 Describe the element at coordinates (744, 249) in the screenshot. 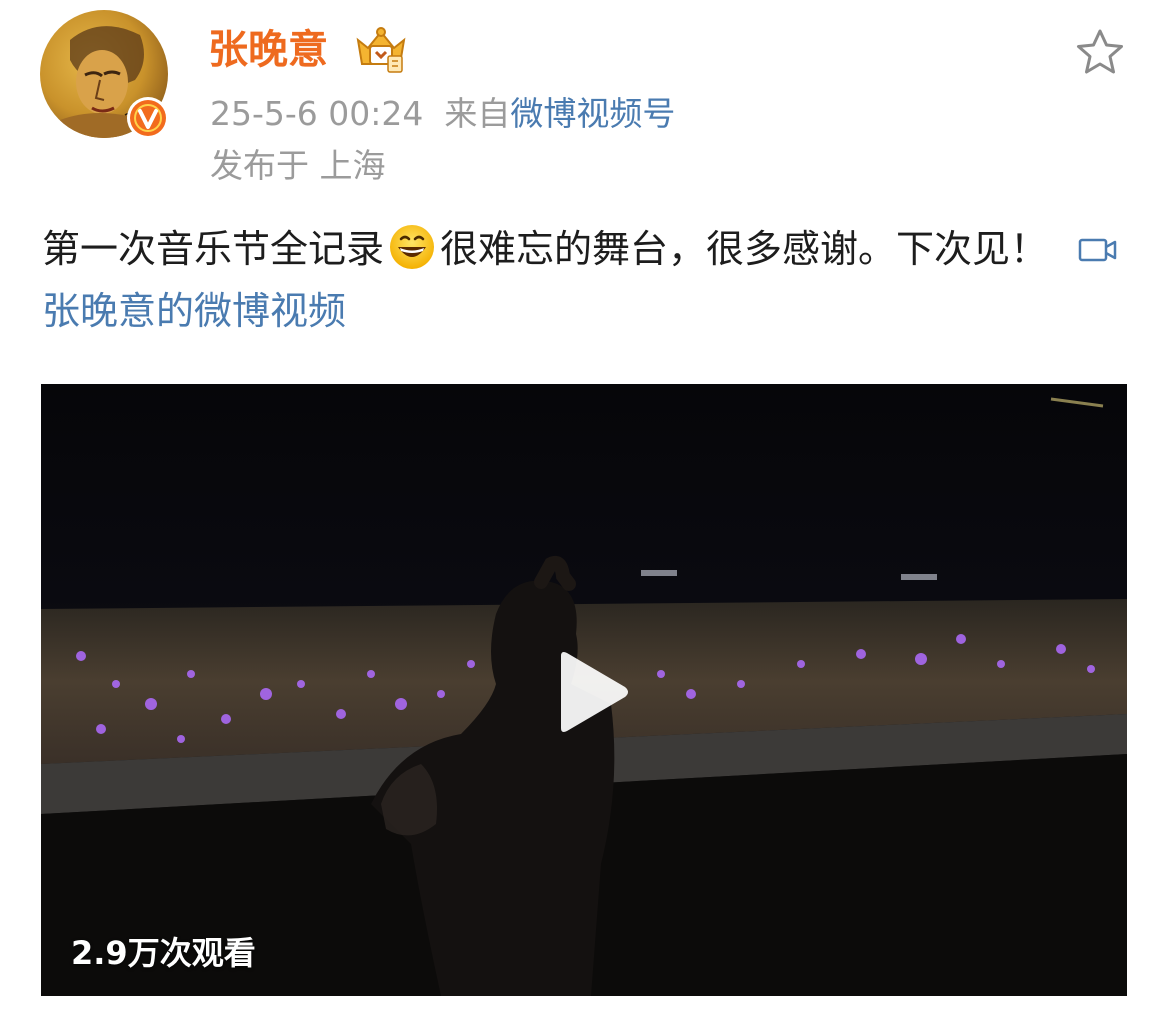

I see `post-text-part2: 很难忘的舞台，很多感谢。下次见！` at that location.